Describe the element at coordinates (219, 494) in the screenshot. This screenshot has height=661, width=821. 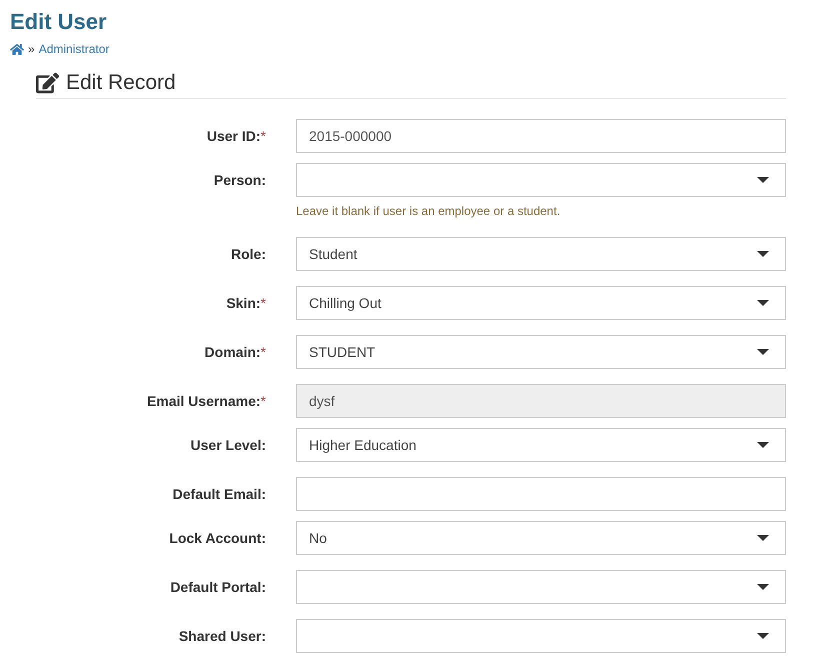
I see `field-label: Default Email:` at that location.